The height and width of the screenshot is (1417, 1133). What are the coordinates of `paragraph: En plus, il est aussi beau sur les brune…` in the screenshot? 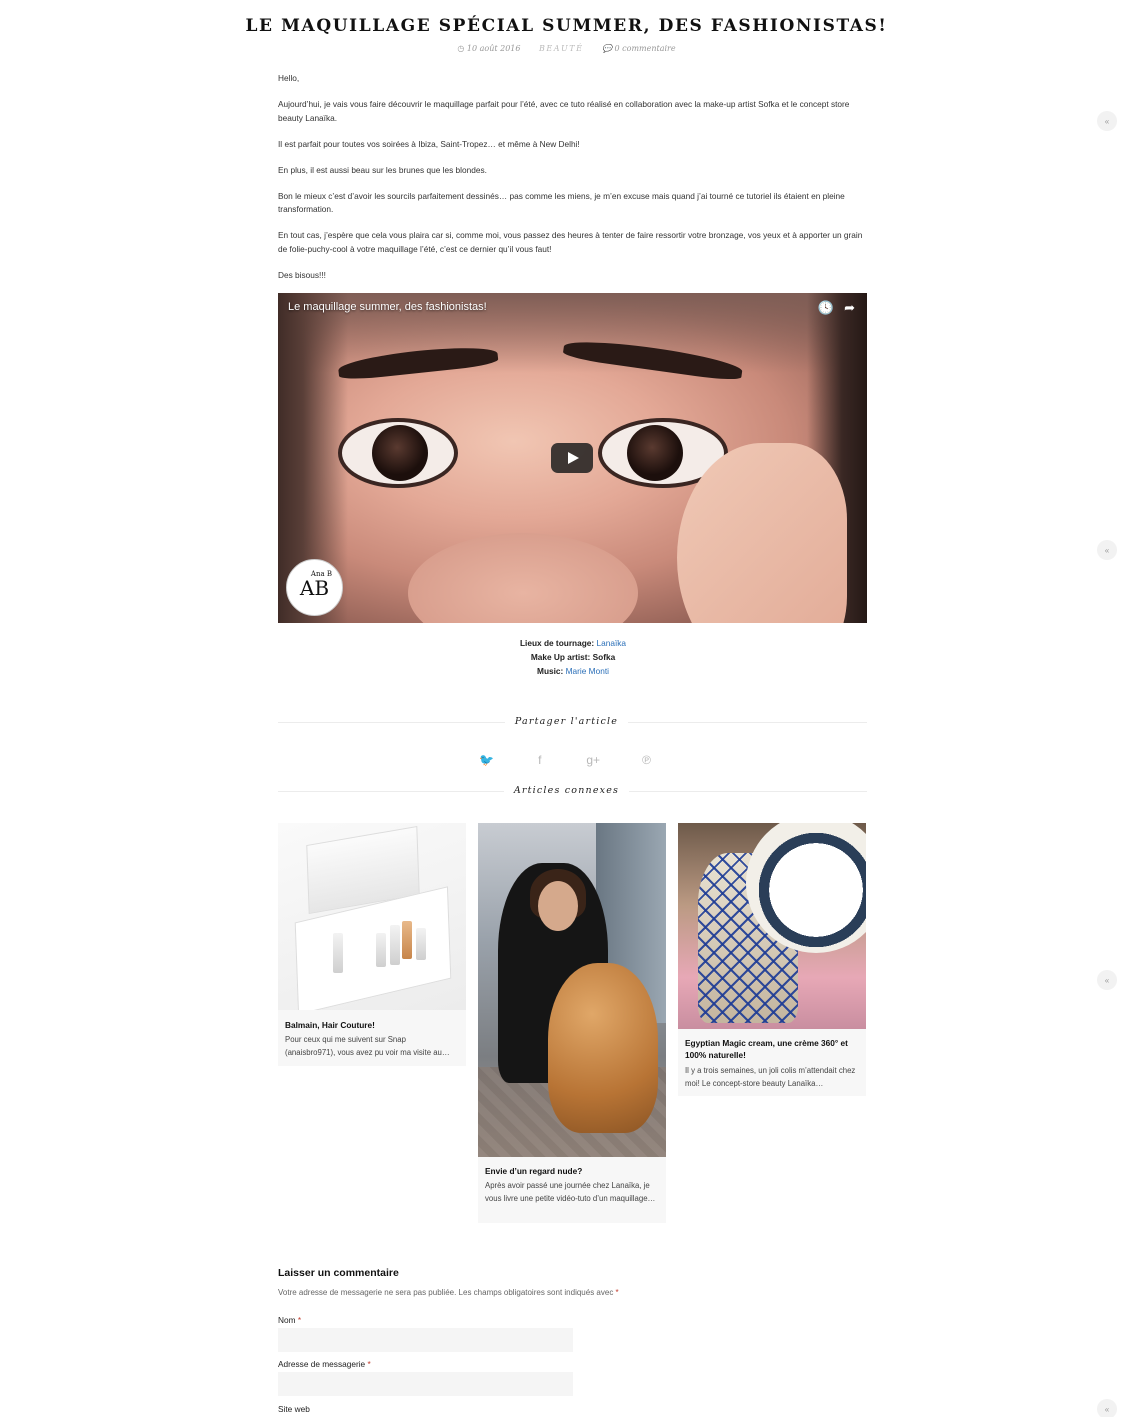 It's located at (382, 169).